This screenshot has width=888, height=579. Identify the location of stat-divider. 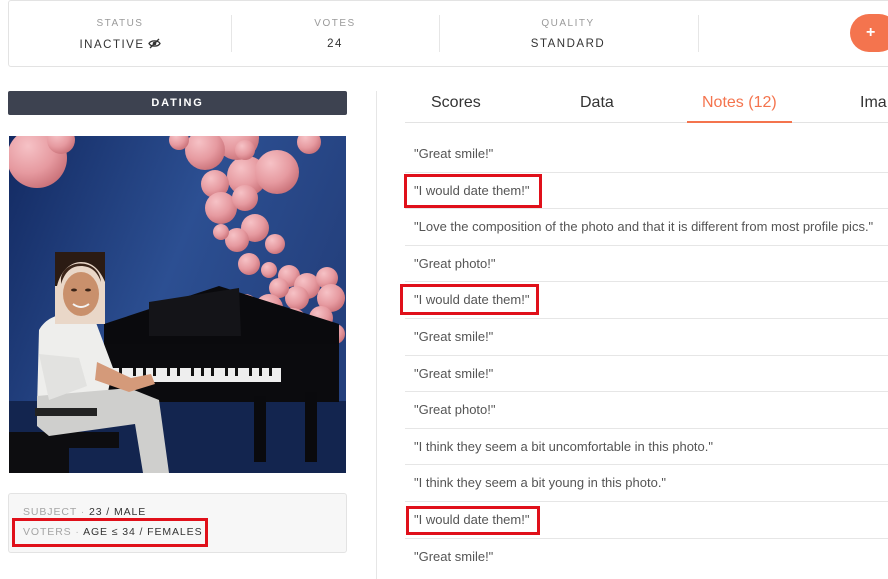
(698, 33).